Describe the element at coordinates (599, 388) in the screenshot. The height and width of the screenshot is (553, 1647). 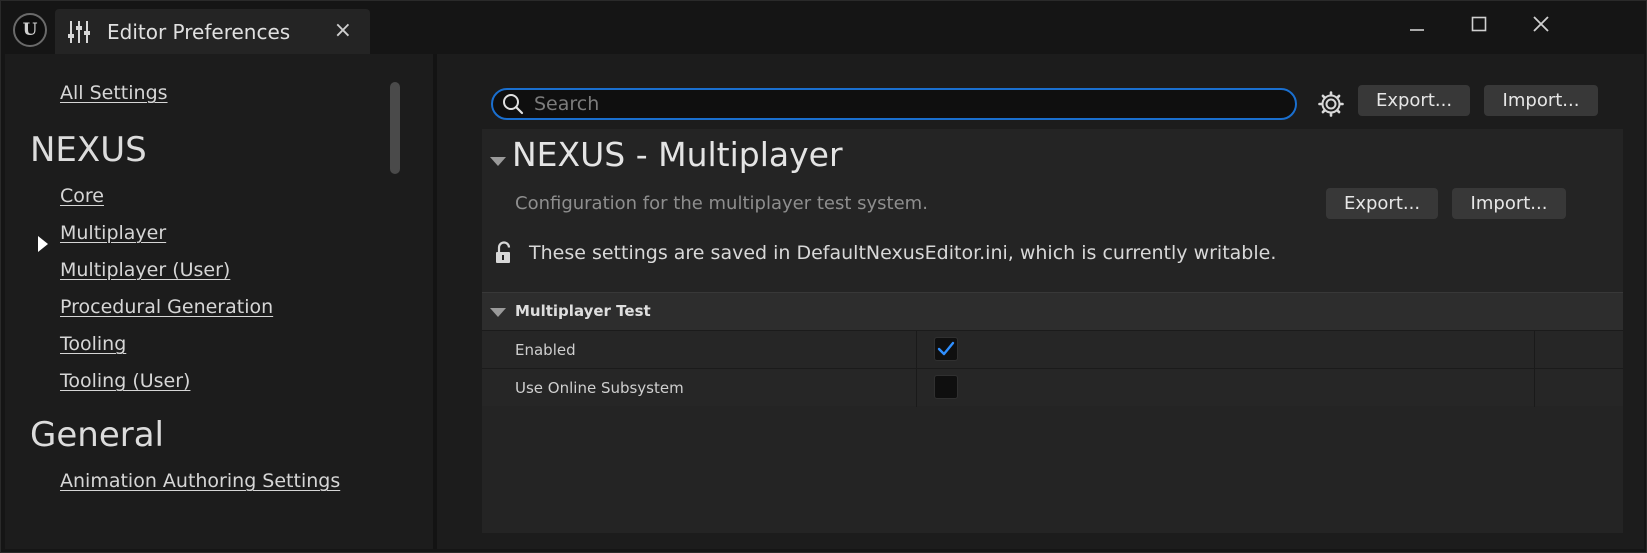
I see `property-label: Use Online Subsystem` at that location.